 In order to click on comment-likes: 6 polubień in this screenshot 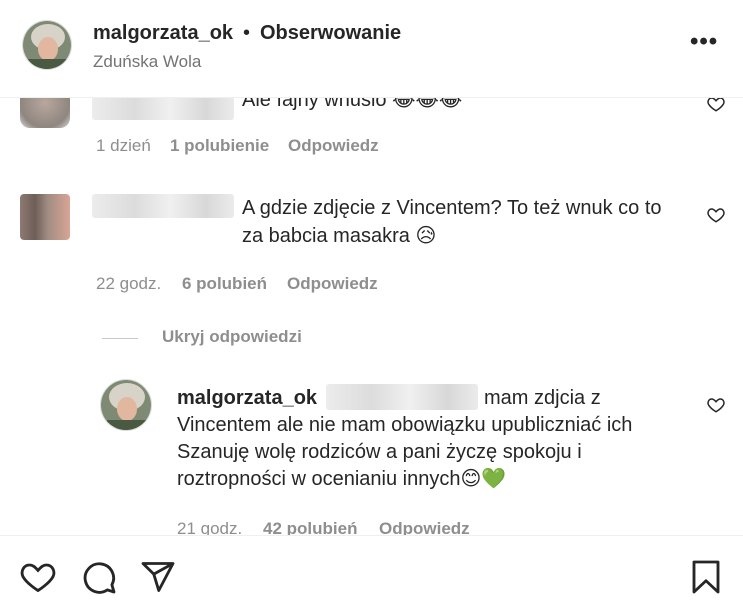, I will do `click(224, 284)`.